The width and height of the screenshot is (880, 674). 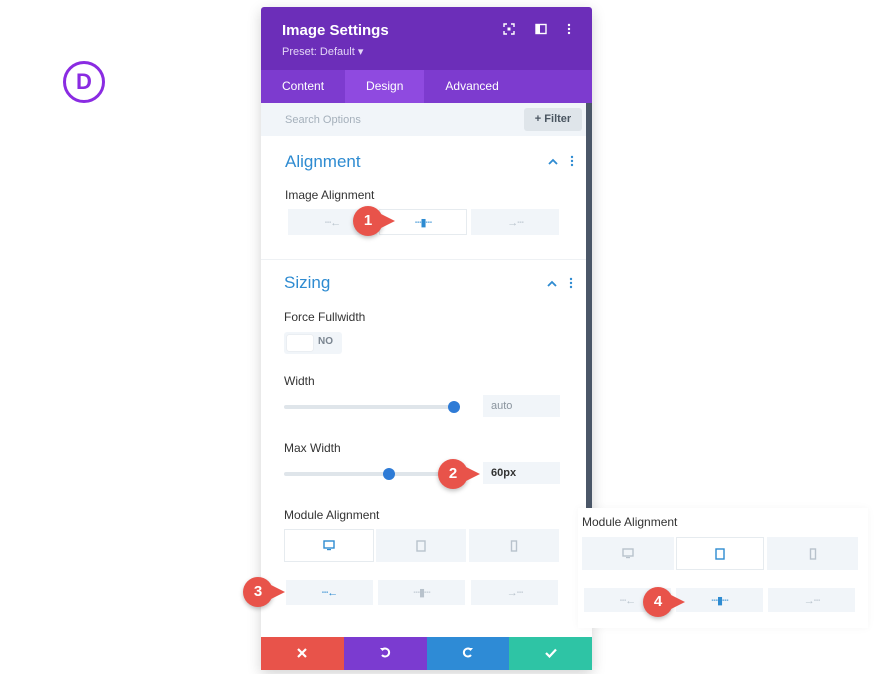 What do you see at coordinates (509, 31) in the screenshot?
I see `fullscreen-icon` at bounding box center [509, 31].